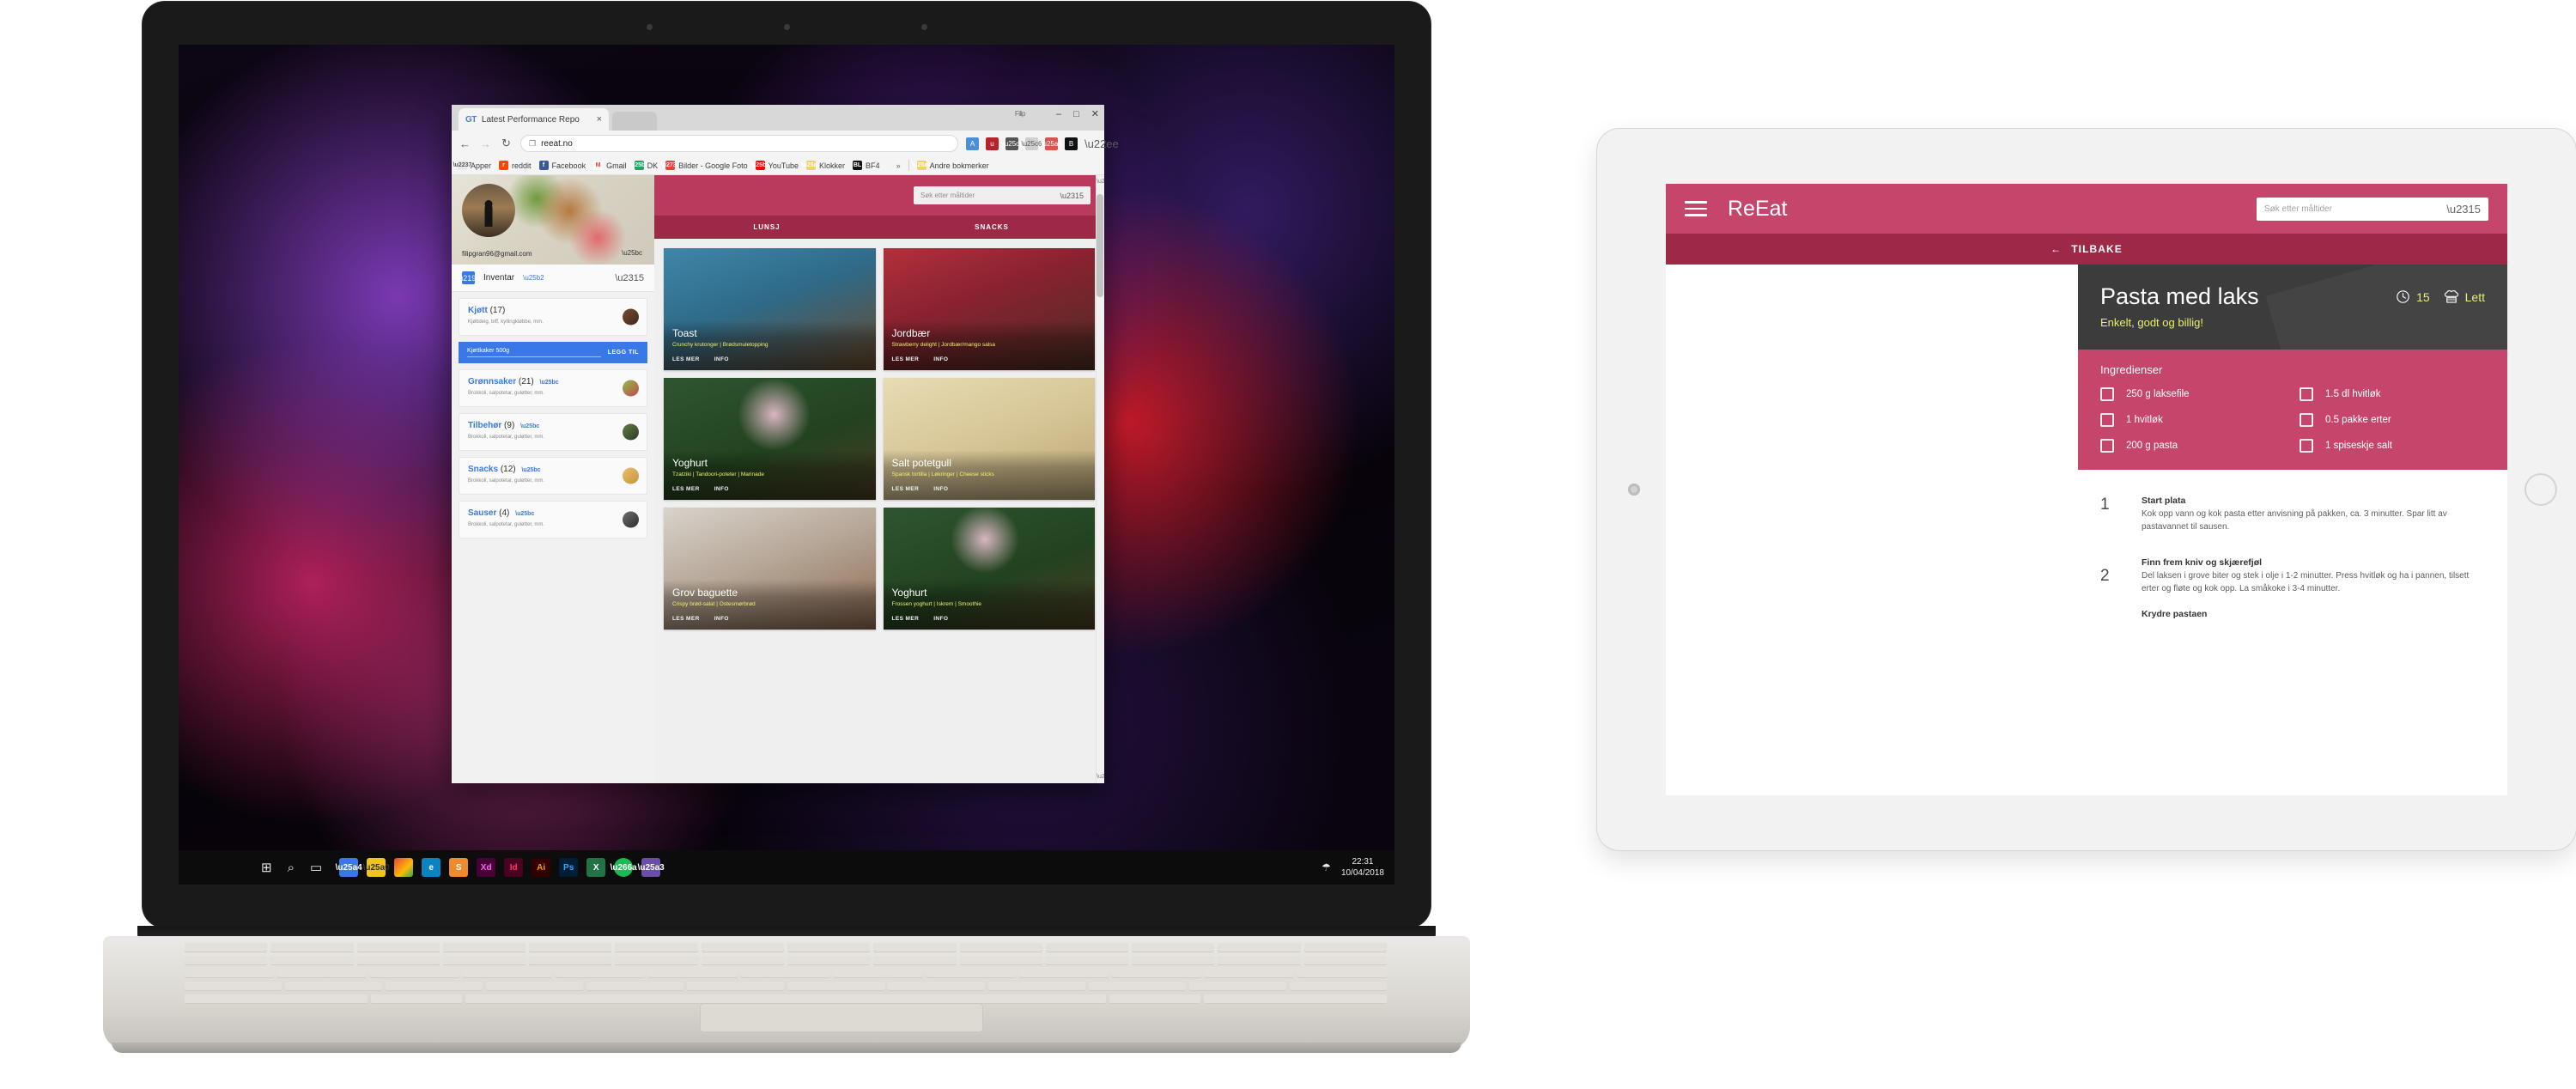  Describe the element at coordinates (562, 166) in the screenshot. I see `bookmark-item: f Facebook` at that location.